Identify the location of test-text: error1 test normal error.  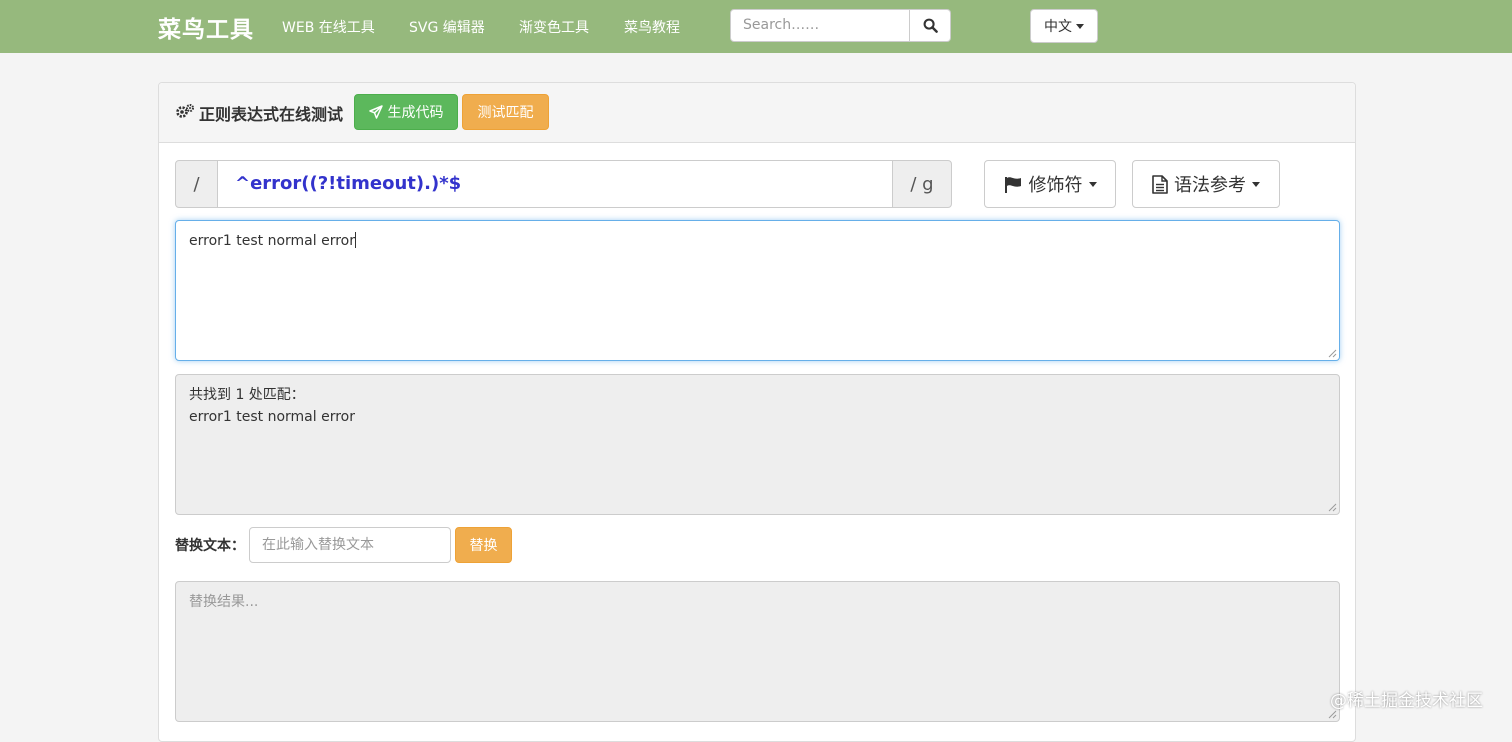
(272, 241).